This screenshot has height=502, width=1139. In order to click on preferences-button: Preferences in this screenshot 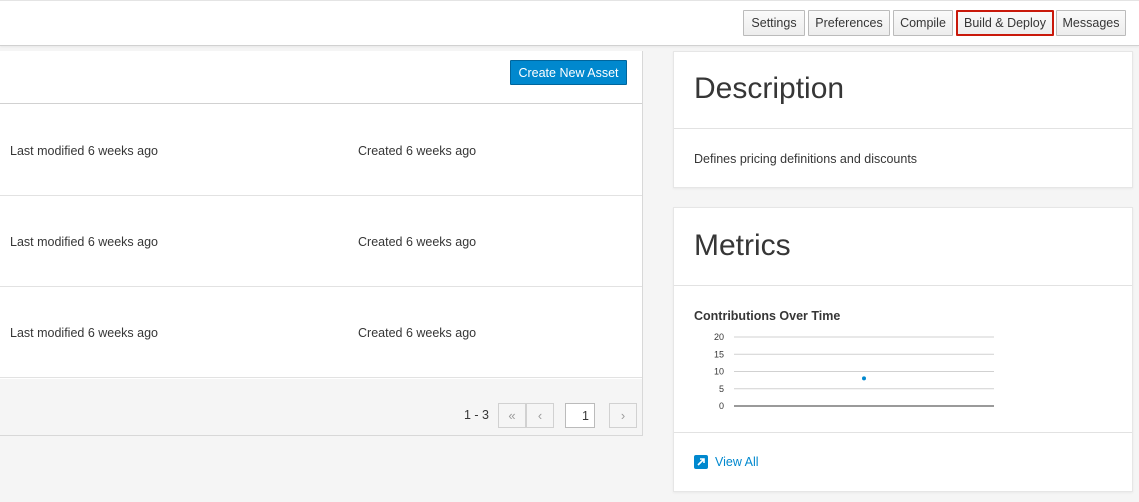, I will do `click(849, 23)`.